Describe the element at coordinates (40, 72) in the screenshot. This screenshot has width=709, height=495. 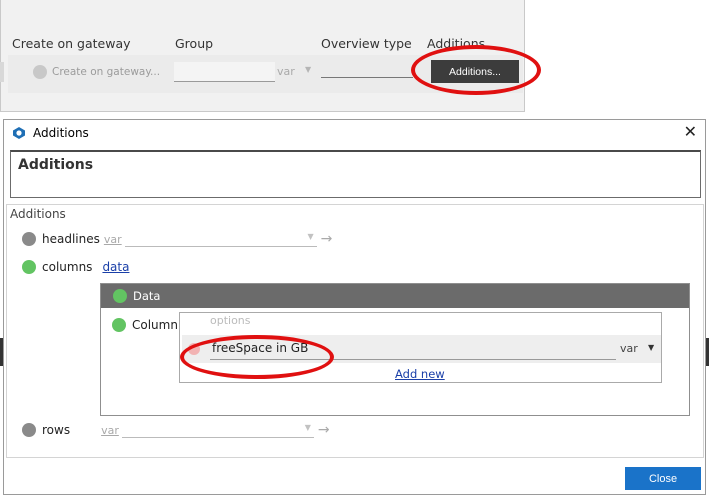
I see `toggle-circle-icon` at that location.